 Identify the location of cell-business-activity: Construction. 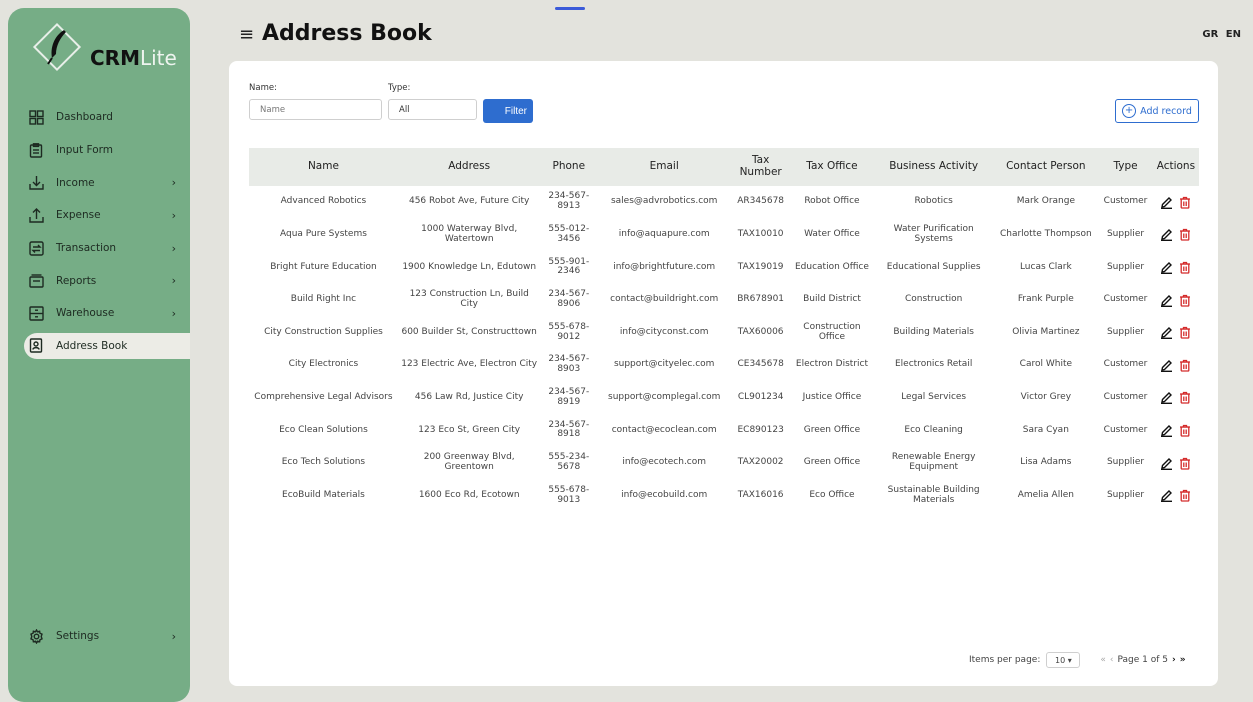
(934, 299).